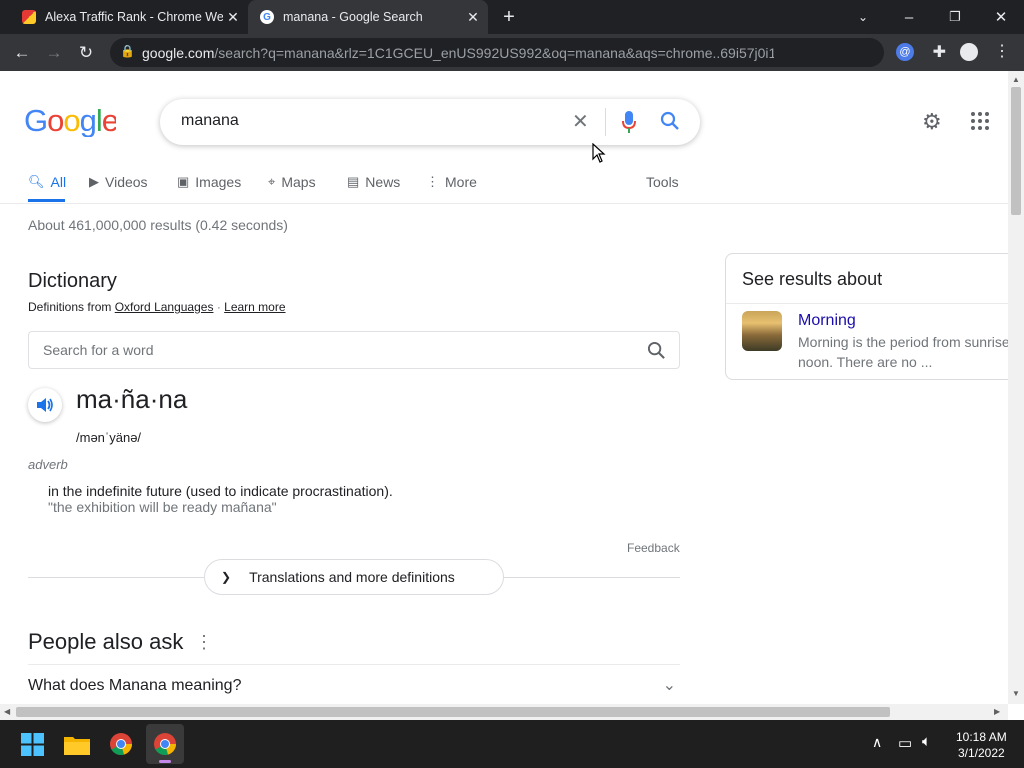 Image resolution: width=1024 pixels, height=768 pixels. What do you see at coordinates (164, 307) in the screenshot?
I see `oxford-languages-link: Oxford Languages` at bounding box center [164, 307].